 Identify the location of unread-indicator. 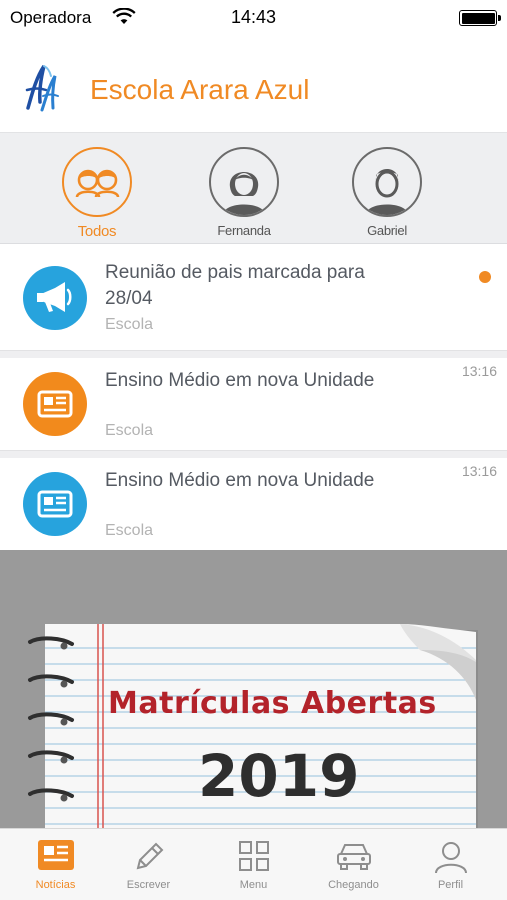
(485, 277).